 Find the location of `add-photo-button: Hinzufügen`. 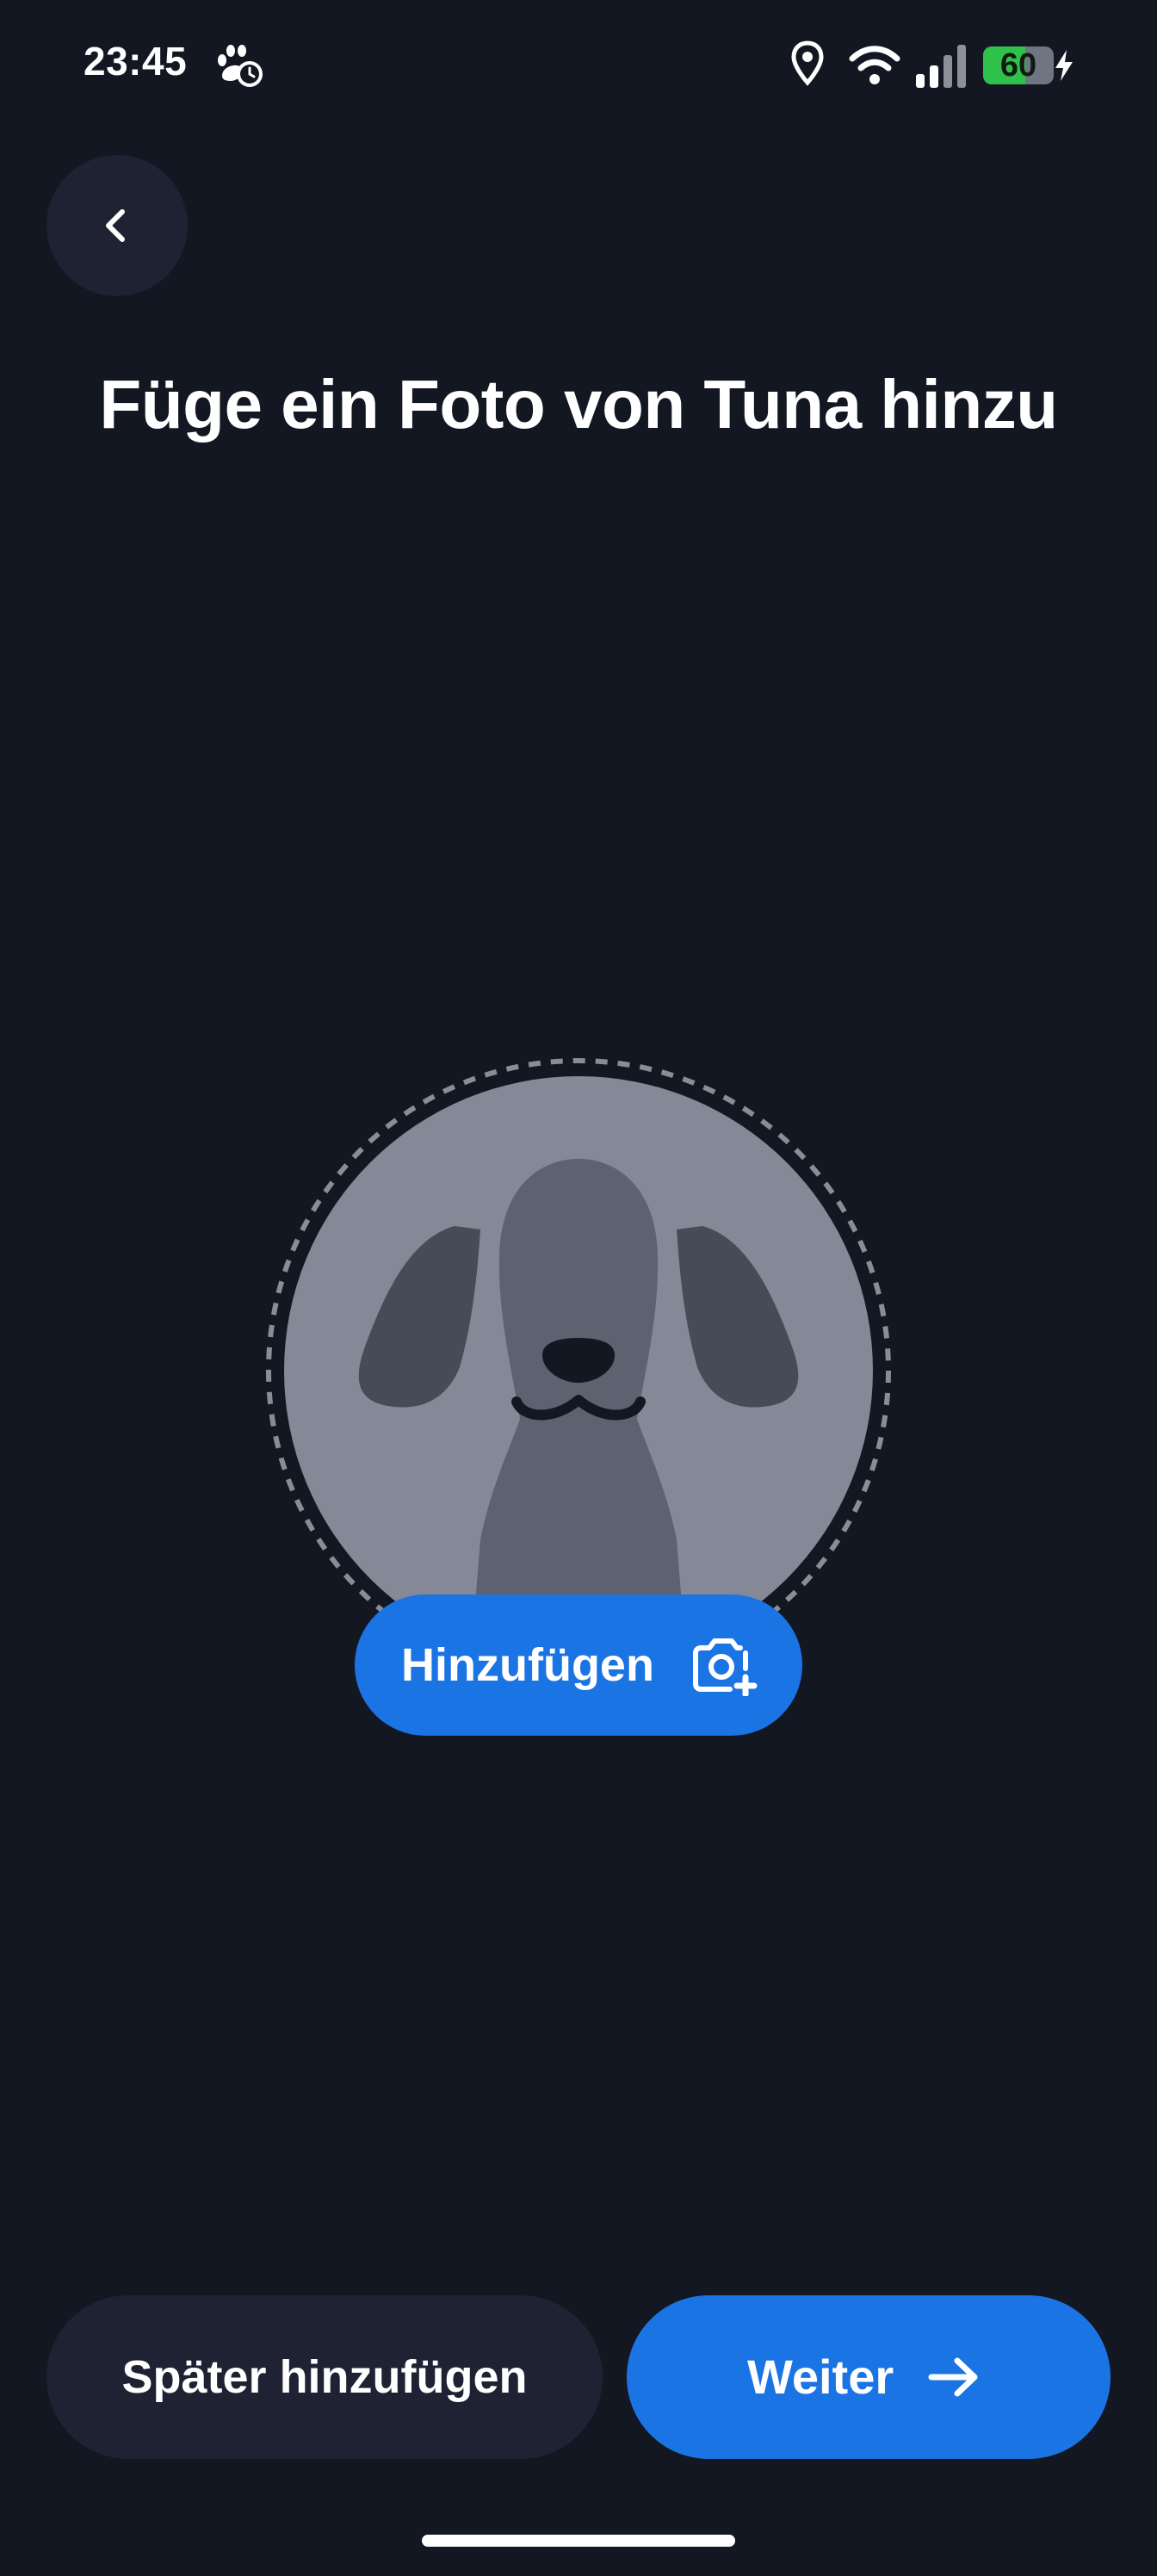

add-photo-button: Hinzufügen is located at coordinates (579, 1666).